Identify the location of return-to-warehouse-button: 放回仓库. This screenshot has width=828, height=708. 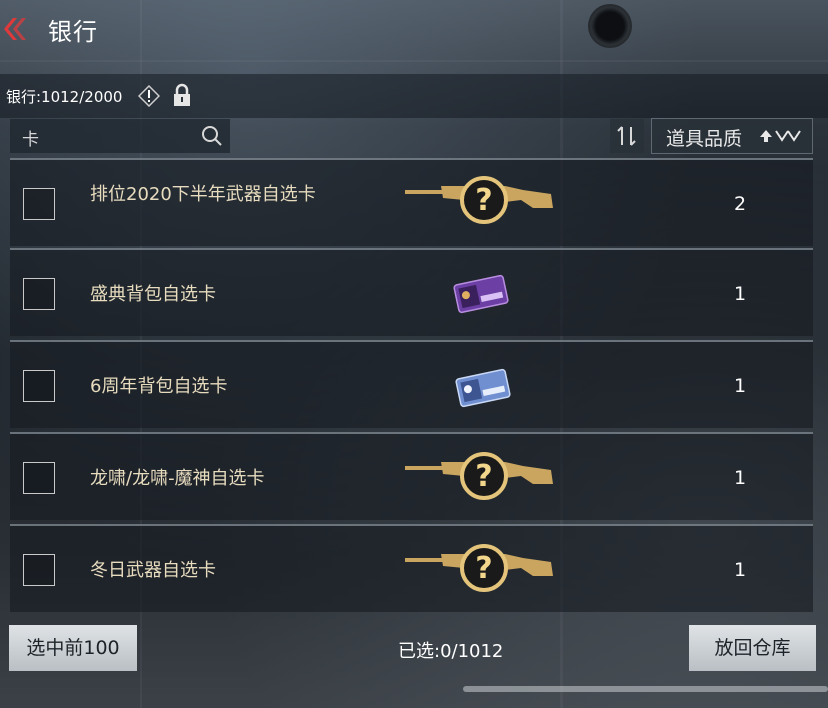
(752, 648).